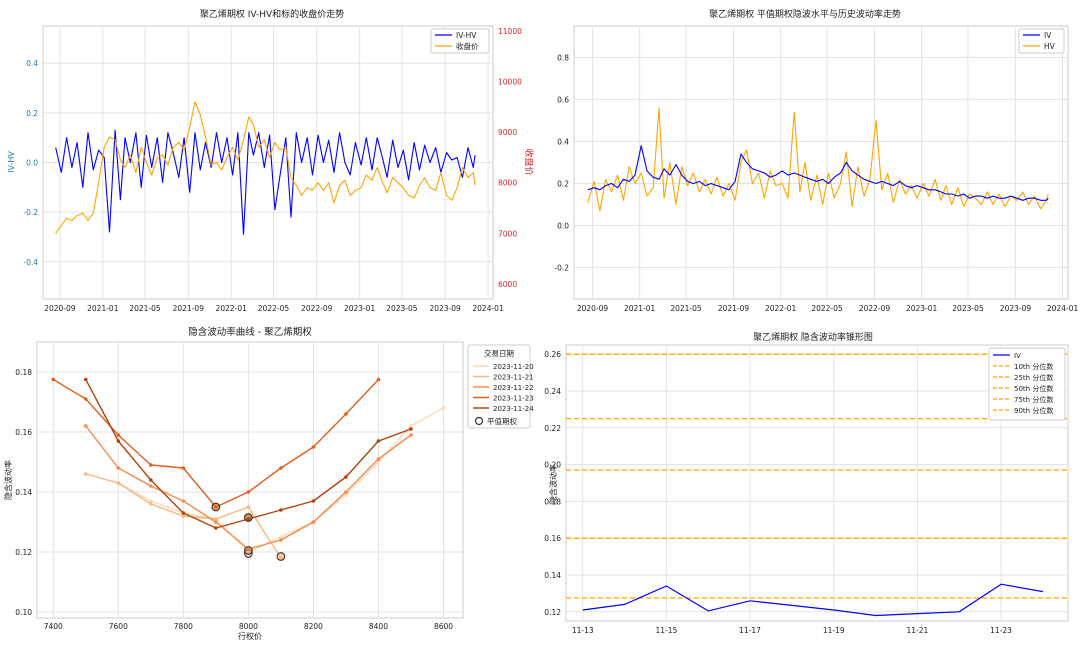 This screenshot has height=646, width=1080. Describe the element at coordinates (510, 82) in the screenshot. I see `y-right-tick-label: 10000` at that location.